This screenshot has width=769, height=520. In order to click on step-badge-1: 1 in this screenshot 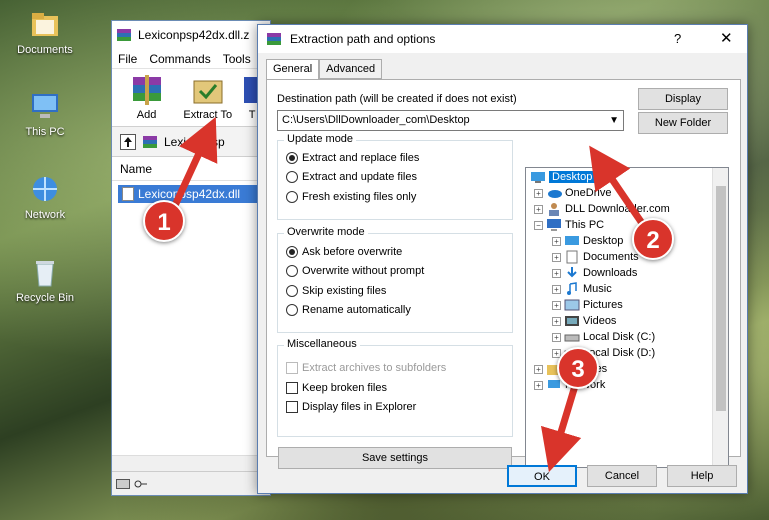, I will do `click(164, 221)`.